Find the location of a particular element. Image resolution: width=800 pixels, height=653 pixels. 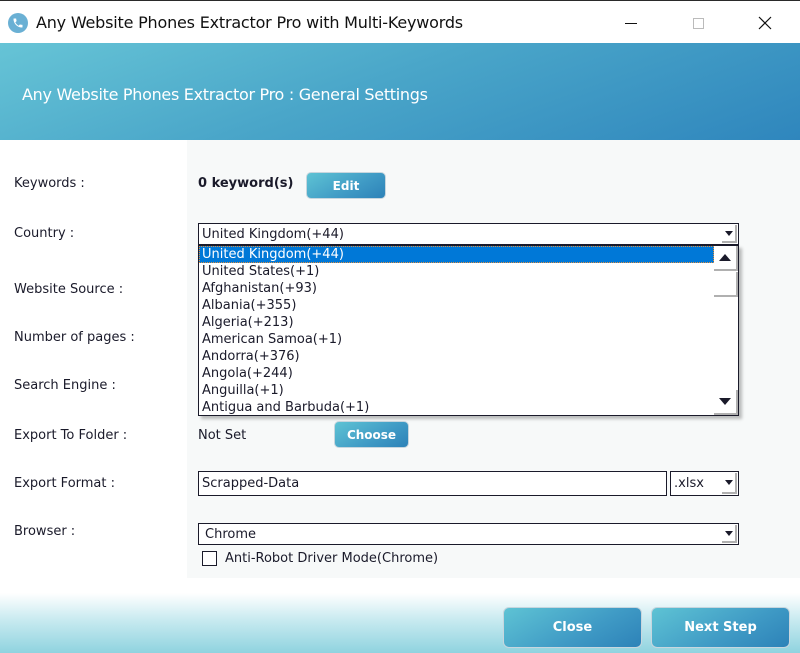

export-format-label: Export Format : is located at coordinates (65, 483).